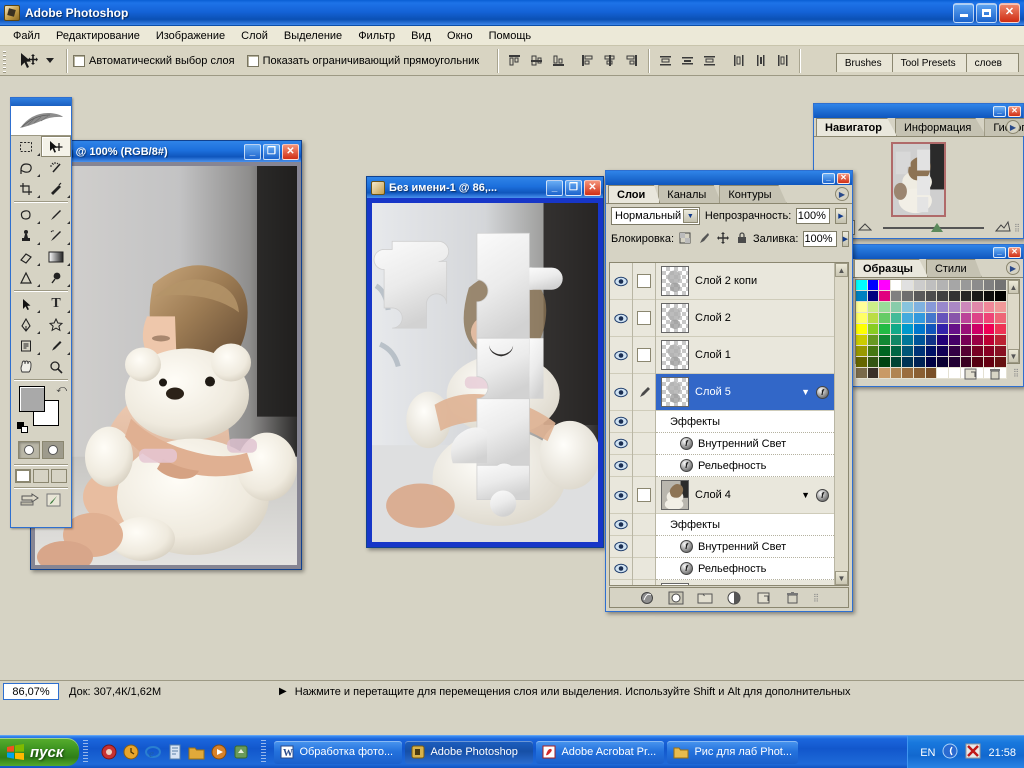 The image size is (1024, 768). I want to click on delete-layer-button, so click(792, 597).